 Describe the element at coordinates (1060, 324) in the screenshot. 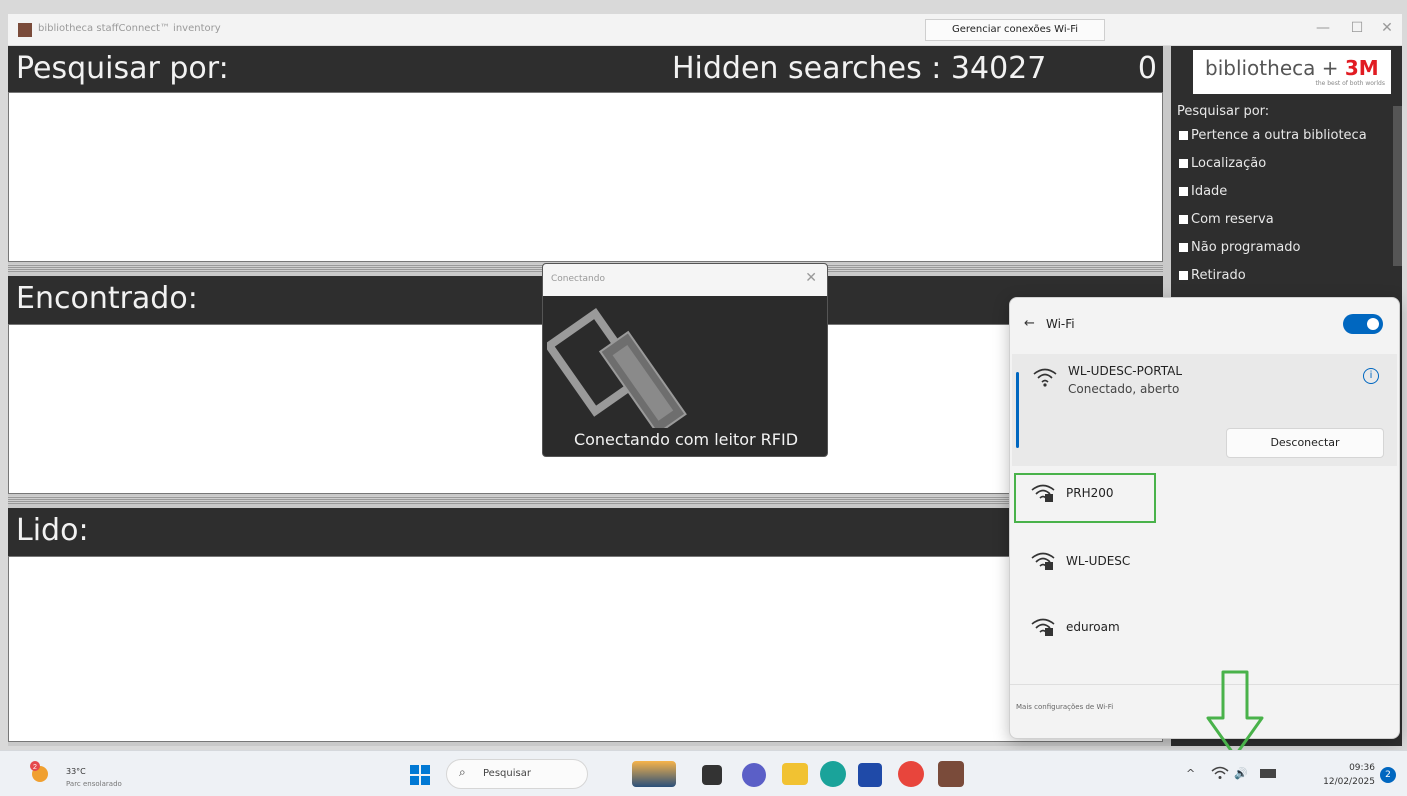

I see `wifi-title: Wi-Fi` at that location.